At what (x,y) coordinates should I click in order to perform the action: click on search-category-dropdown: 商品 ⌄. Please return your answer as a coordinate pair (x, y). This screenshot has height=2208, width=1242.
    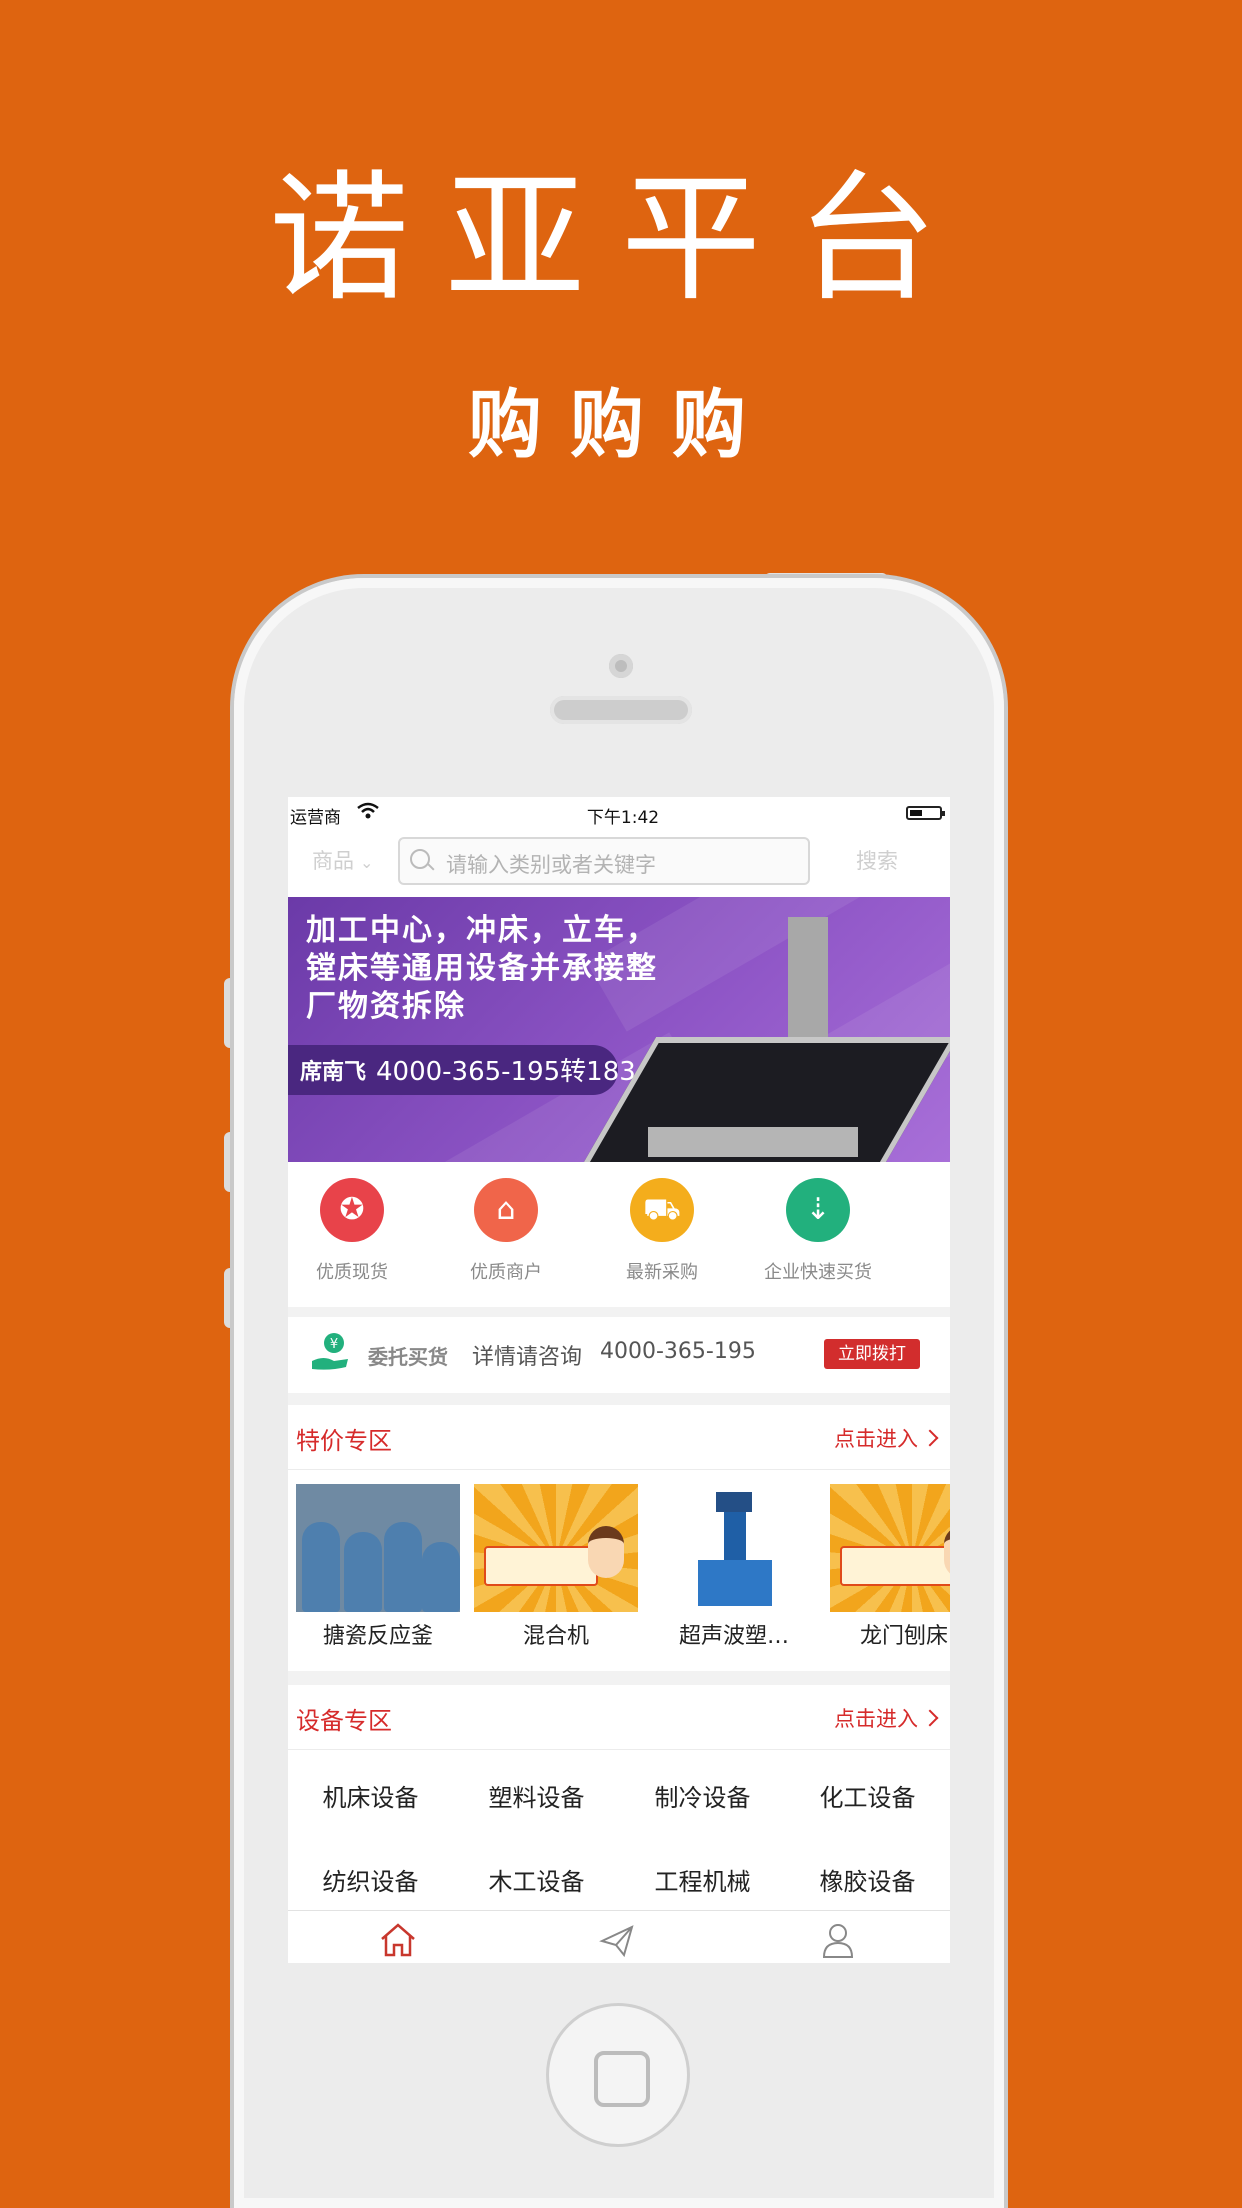
    Looking at the image, I should click on (342, 860).